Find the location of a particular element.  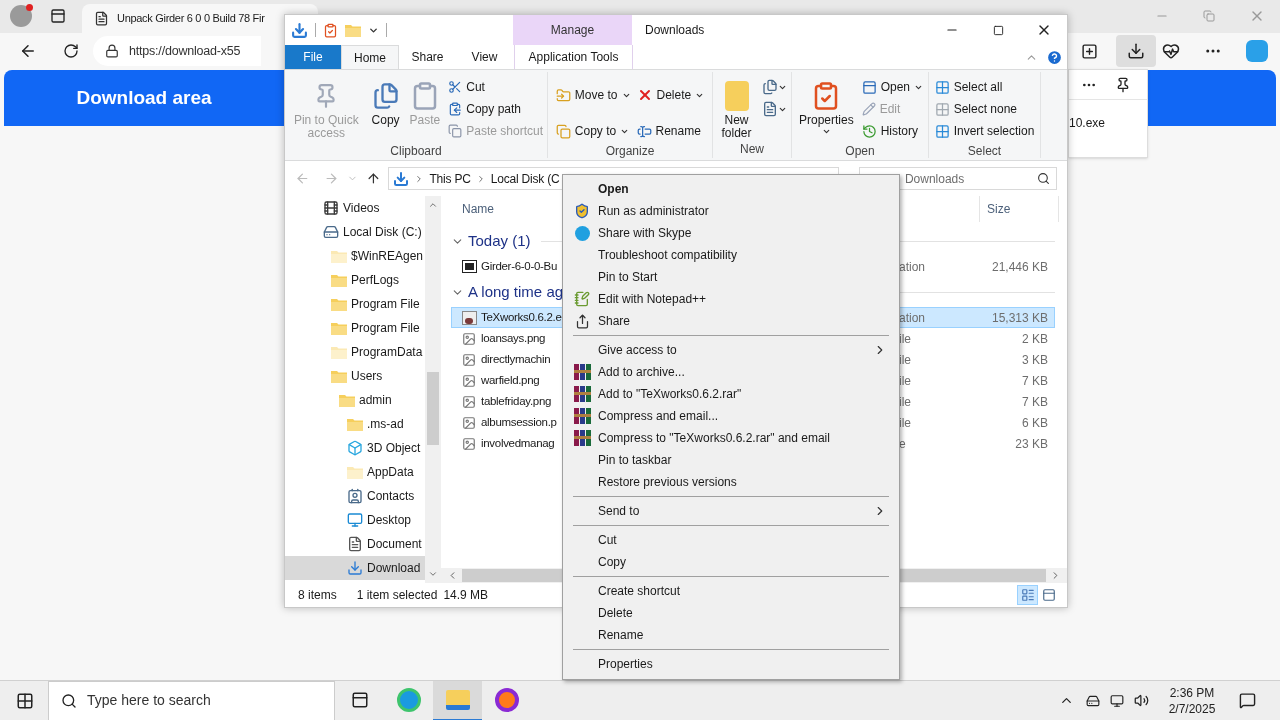

file-size: 15,313 KB is located at coordinates (1019, 318).